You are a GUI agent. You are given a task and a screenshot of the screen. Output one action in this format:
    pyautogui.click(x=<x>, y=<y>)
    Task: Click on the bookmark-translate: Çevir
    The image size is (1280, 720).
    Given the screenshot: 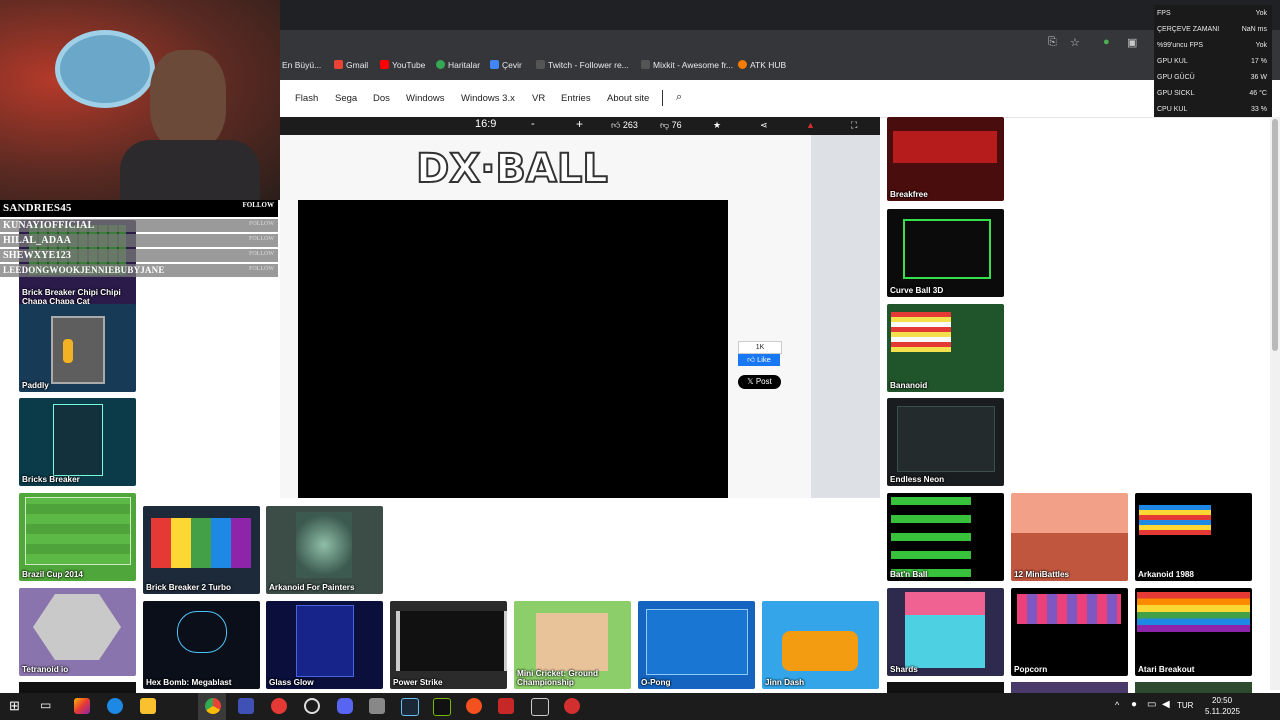 What is the action you would take?
    pyautogui.click(x=506, y=65)
    